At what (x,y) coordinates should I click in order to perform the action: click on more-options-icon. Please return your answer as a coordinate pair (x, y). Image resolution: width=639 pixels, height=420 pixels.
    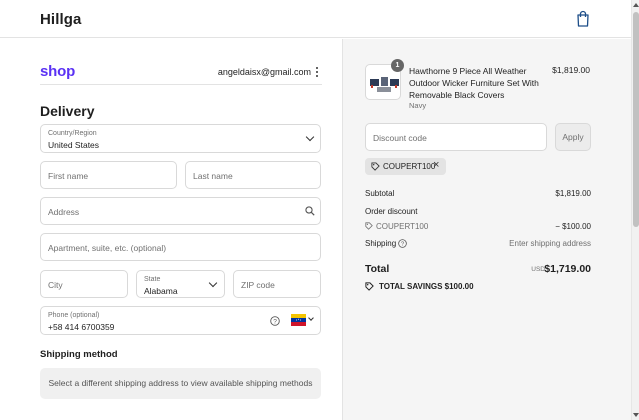
    Looking at the image, I should click on (317, 72).